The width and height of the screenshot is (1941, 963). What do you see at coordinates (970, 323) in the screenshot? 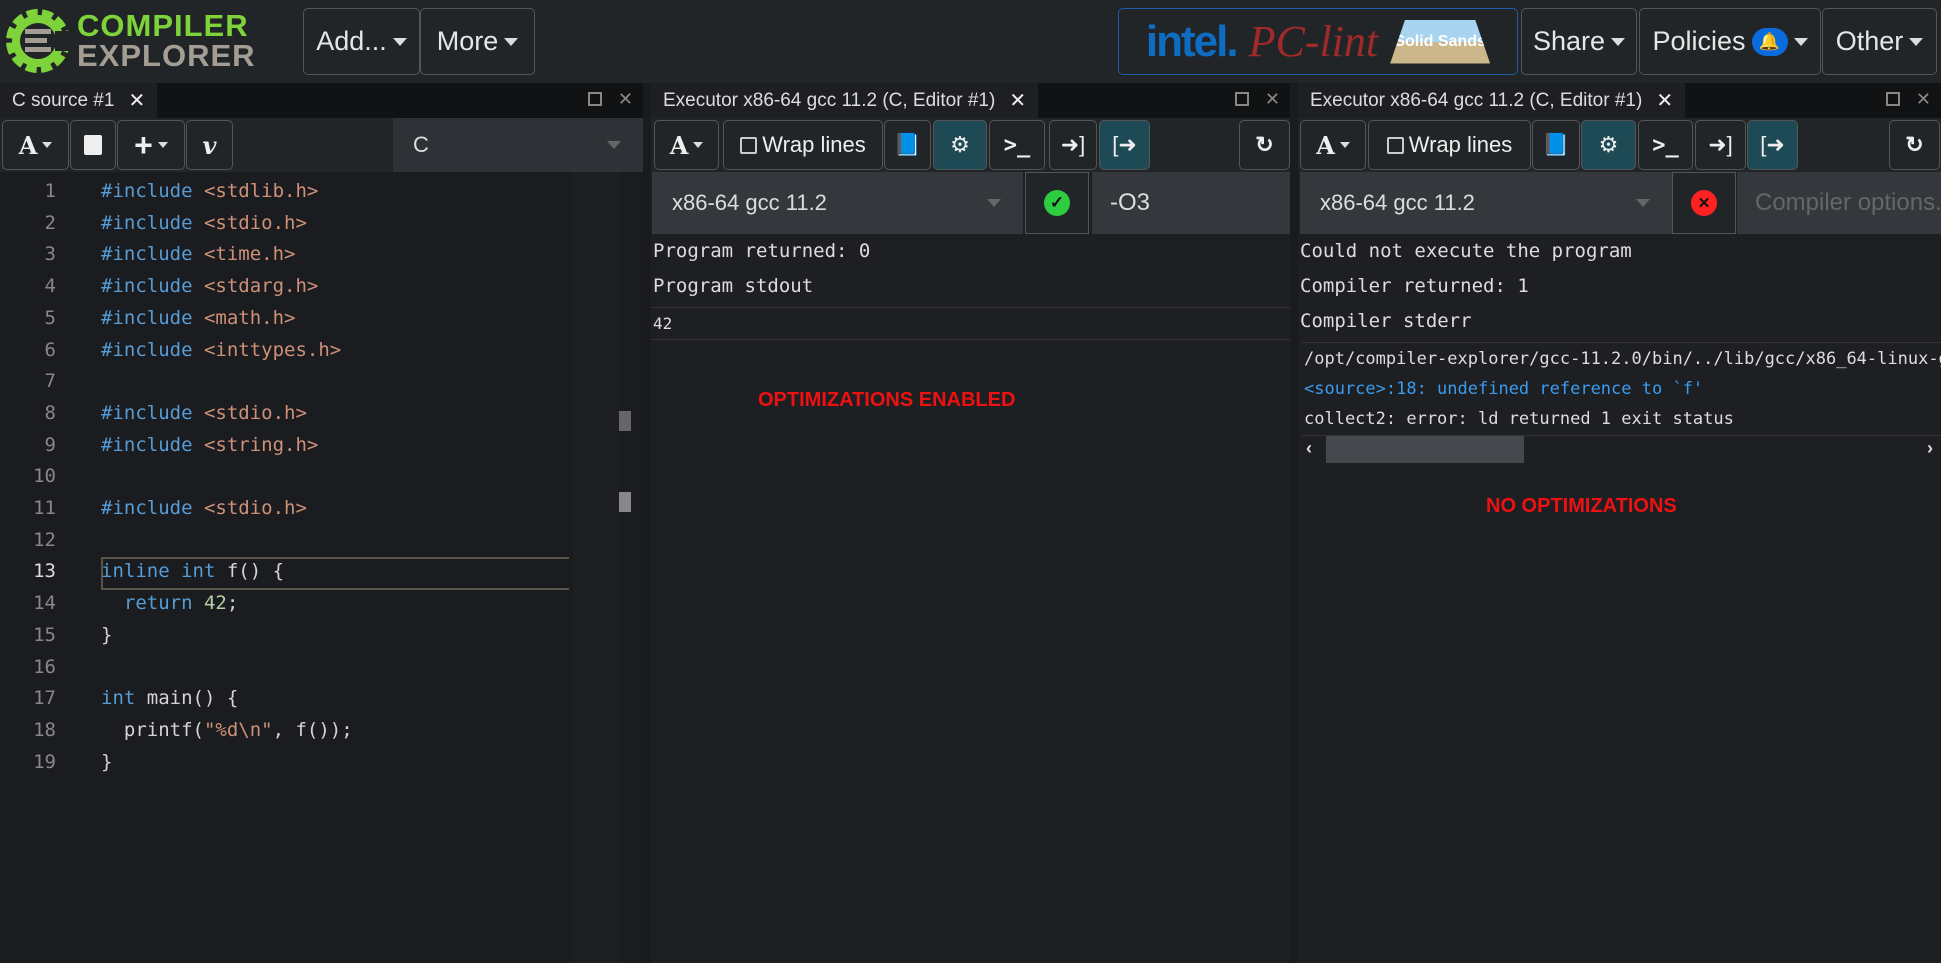
I see `stdout-value: 42` at bounding box center [970, 323].